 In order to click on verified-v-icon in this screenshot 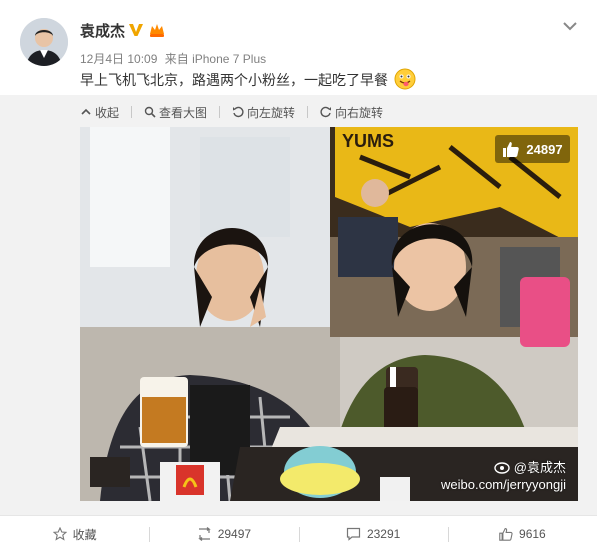, I will do `click(136, 30)`.